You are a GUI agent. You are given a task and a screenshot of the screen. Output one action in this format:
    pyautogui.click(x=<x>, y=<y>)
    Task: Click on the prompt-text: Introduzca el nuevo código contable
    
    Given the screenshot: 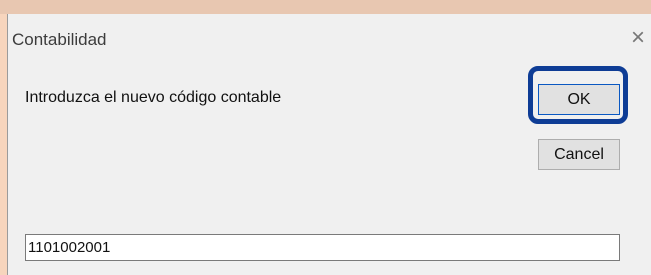 What is the action you would take?
    pyautogui.click(x=153, y=97)
    